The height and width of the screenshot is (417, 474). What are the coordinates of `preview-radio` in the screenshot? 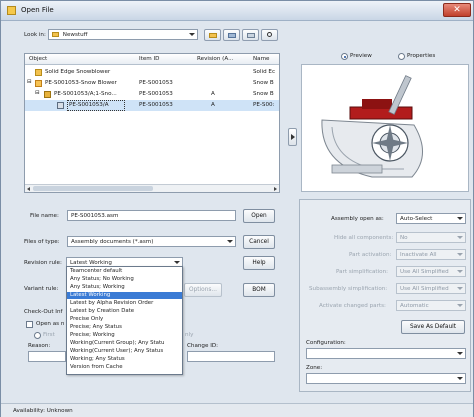 It's located at (344, 56).